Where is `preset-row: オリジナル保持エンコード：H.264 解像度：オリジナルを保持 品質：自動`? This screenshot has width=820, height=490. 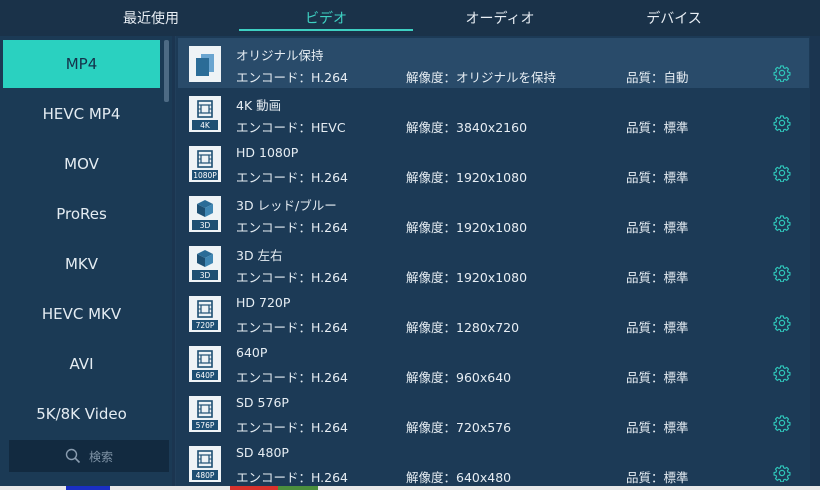 preset-row: オリジナル保持エンコード：H.264 解像度：オリジナルを保持 品質：自動 is located at coordinates (493, 63).